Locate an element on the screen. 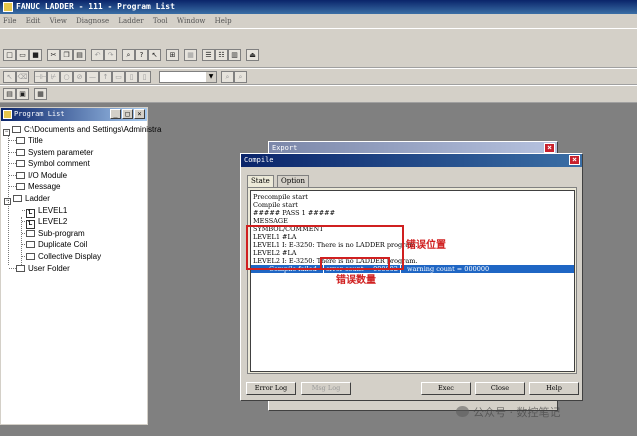 Image resolution: width=637 pixels, height=436 pixels. view-split-icon: ▥ is located at coordinates (234, 55).